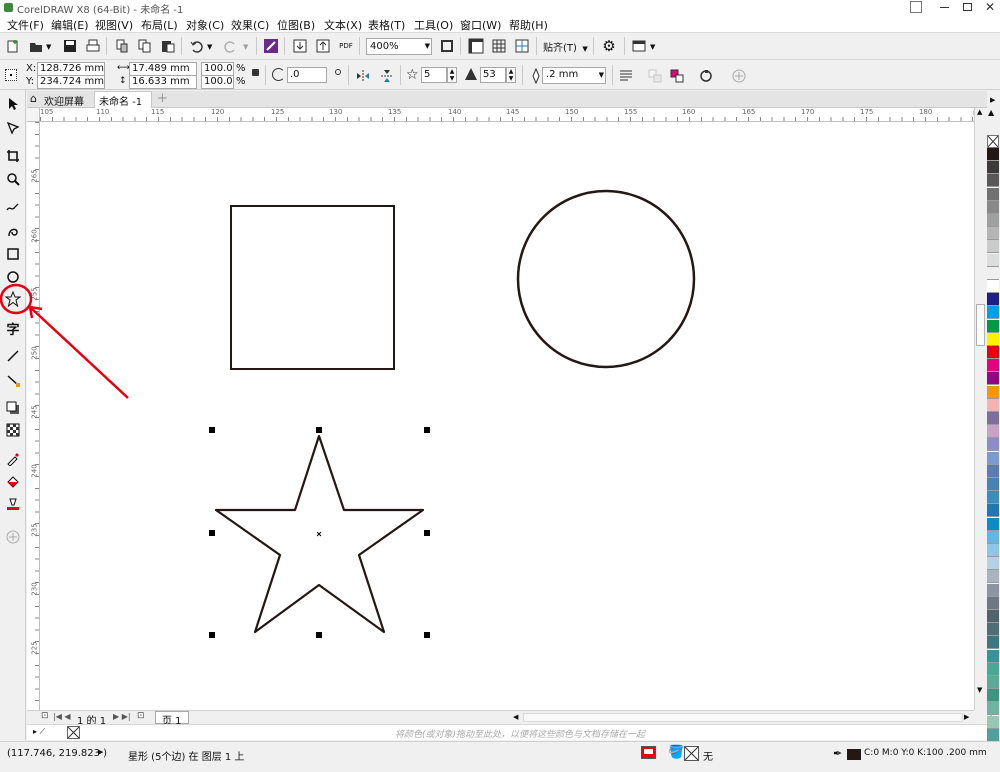 Image resolution: width=1000 pixels, height=772 pixels. I want to click on show-grid-icon, so click(499, 46).